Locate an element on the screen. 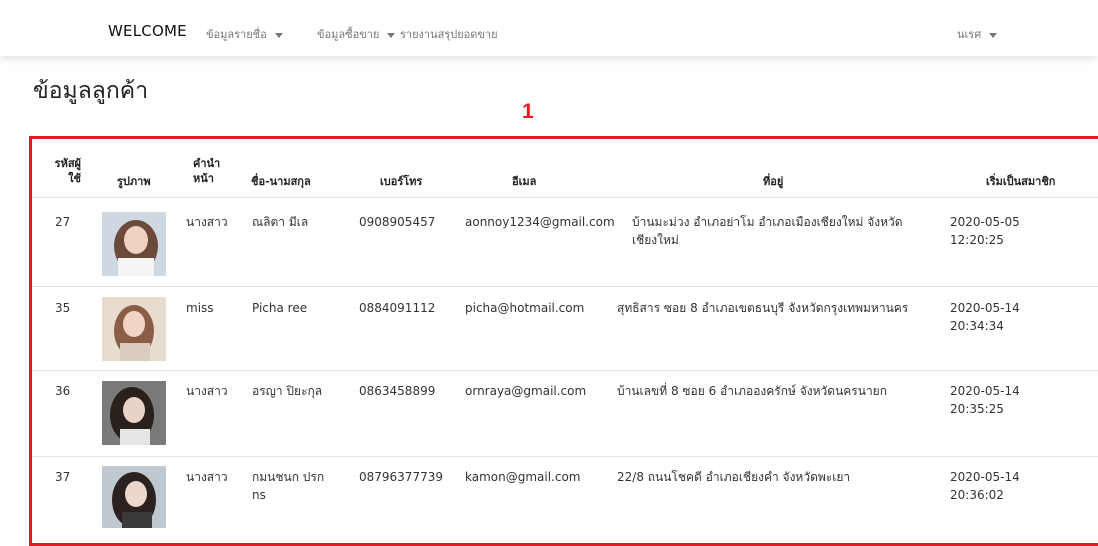  cell-fullname-line1: กมนชนก ปรก is located at coordinates (288, 477).